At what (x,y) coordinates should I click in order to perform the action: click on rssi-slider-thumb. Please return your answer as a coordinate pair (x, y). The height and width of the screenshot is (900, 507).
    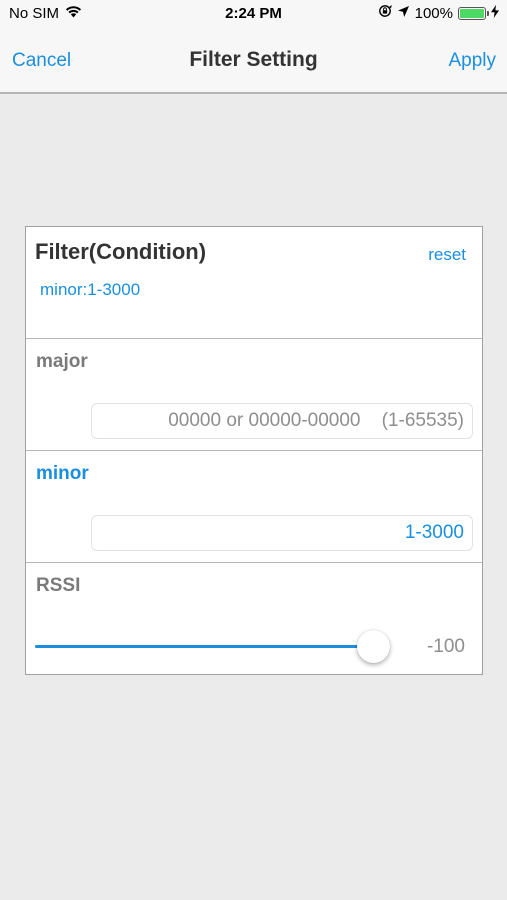
    Looking at the image, I should click on (373, 646).